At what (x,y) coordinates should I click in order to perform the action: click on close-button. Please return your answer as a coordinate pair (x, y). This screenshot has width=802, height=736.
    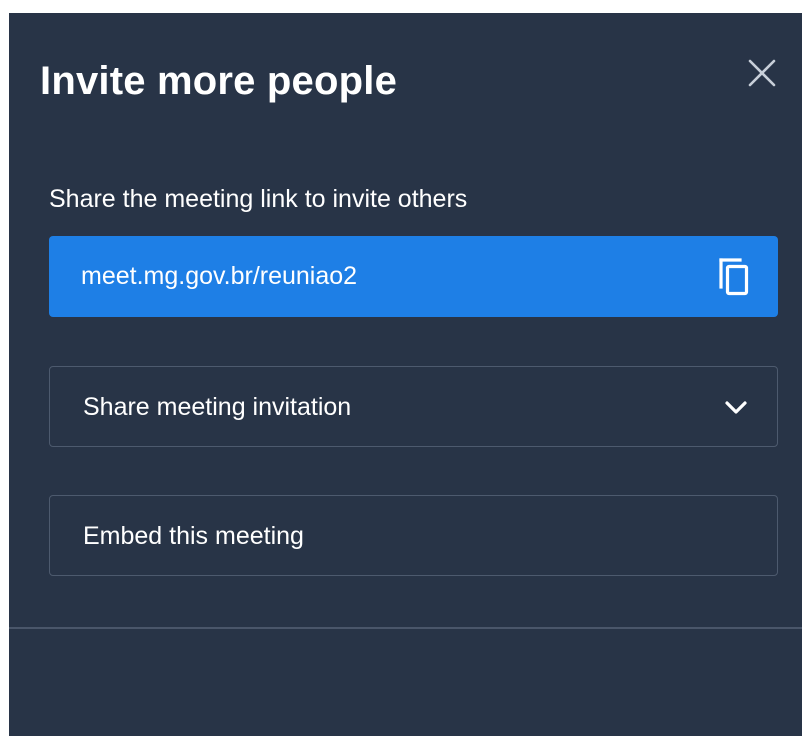
    Looking at the image, I should click on (762, 73).